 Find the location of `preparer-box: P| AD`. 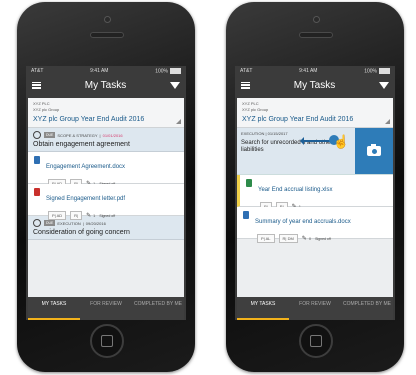

preparer-box: P| AD is located at coordinates (57, 215).